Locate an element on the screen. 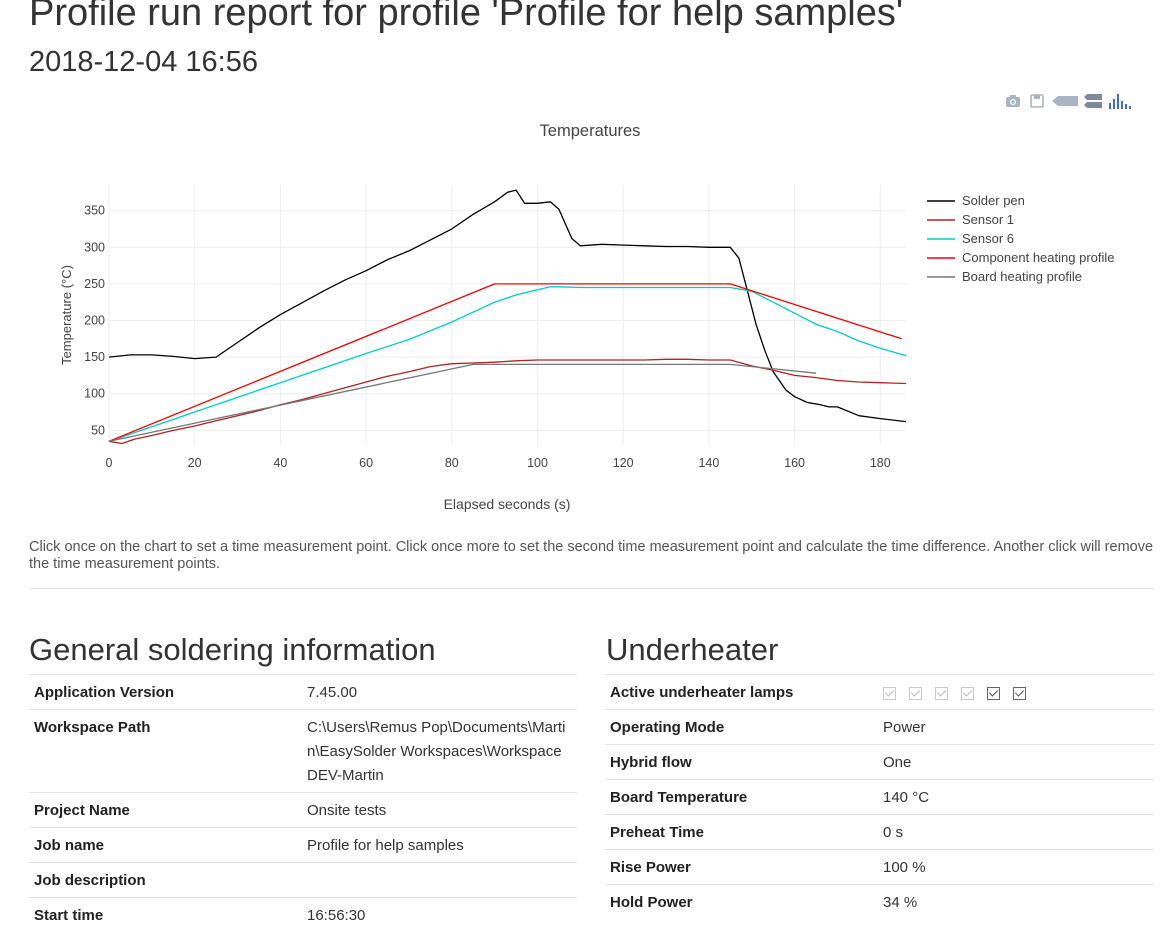  general-section-title: General soldering information is located at coordinates (232, 650).